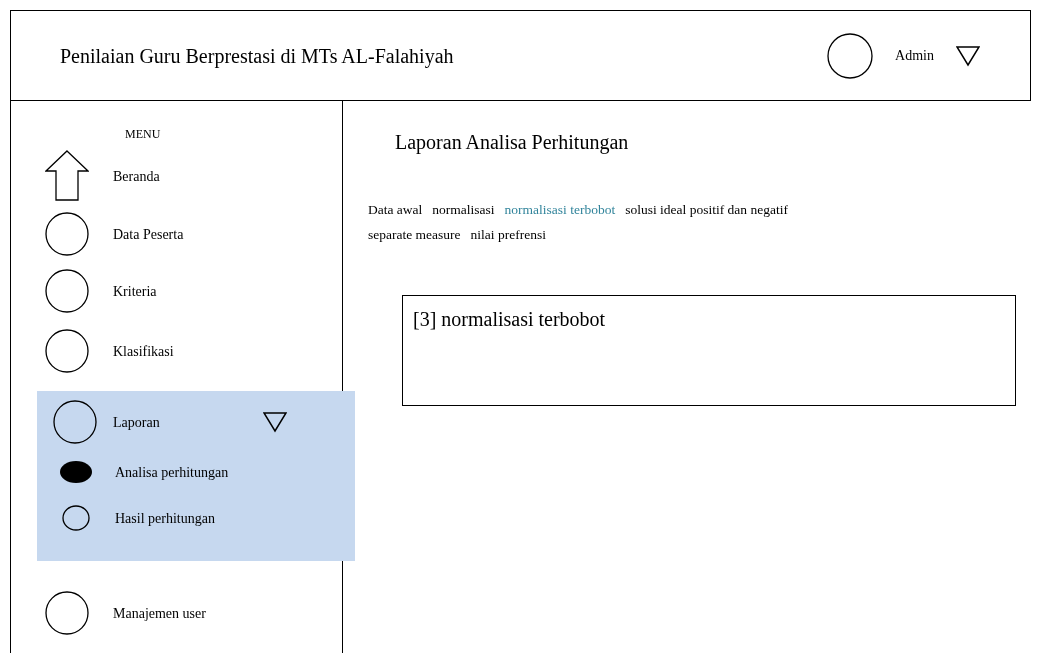 Image resolution: width=1050 pixels, height=653 pixels. Describe the element at coordinates (188, 422) in the screenshot. I see `menu-item: Laporan` at that location.